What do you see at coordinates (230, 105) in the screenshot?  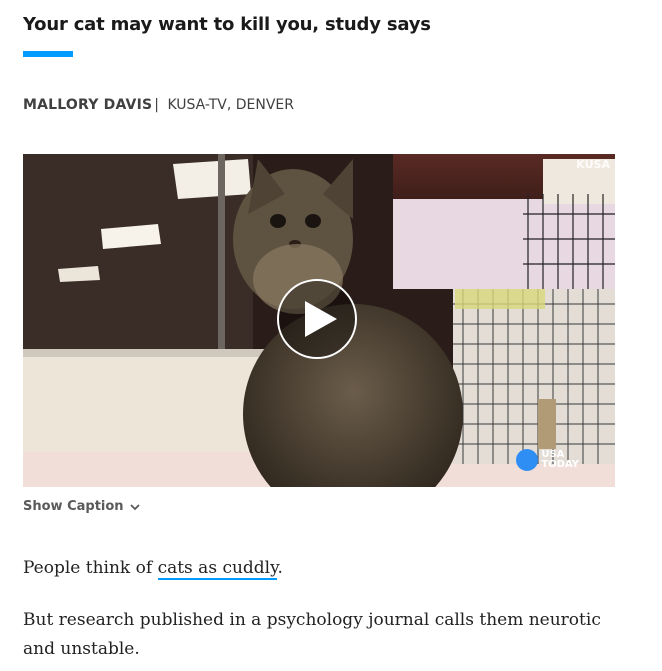 I see `outlet-name: KUSA-TV, DENVER` at bounding box center [230, 105].